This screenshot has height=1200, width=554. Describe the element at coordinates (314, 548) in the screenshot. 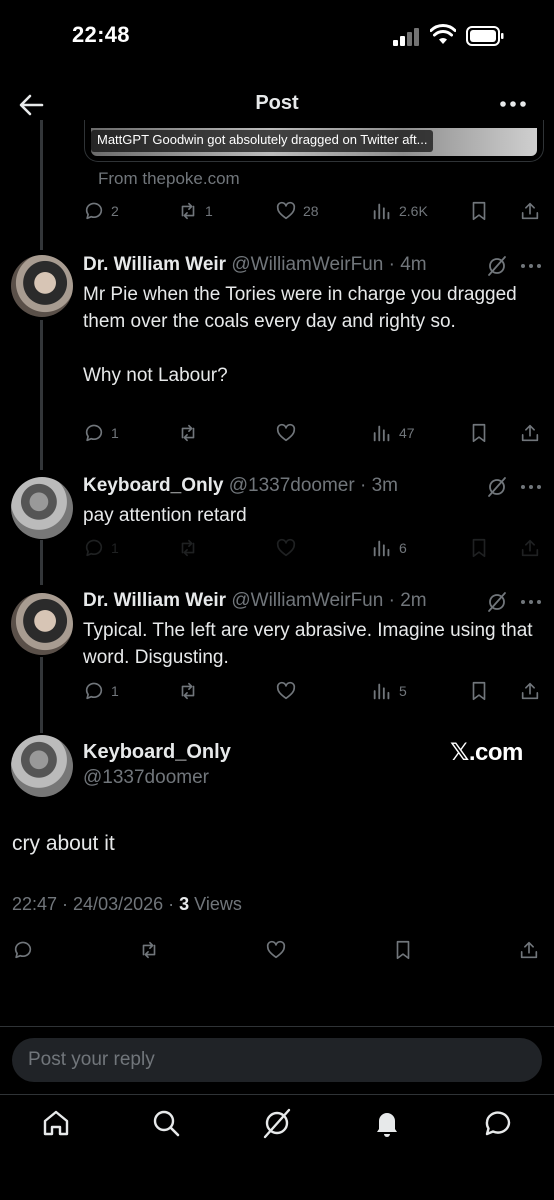

I see `tweet-actions: 1 6` at that location.